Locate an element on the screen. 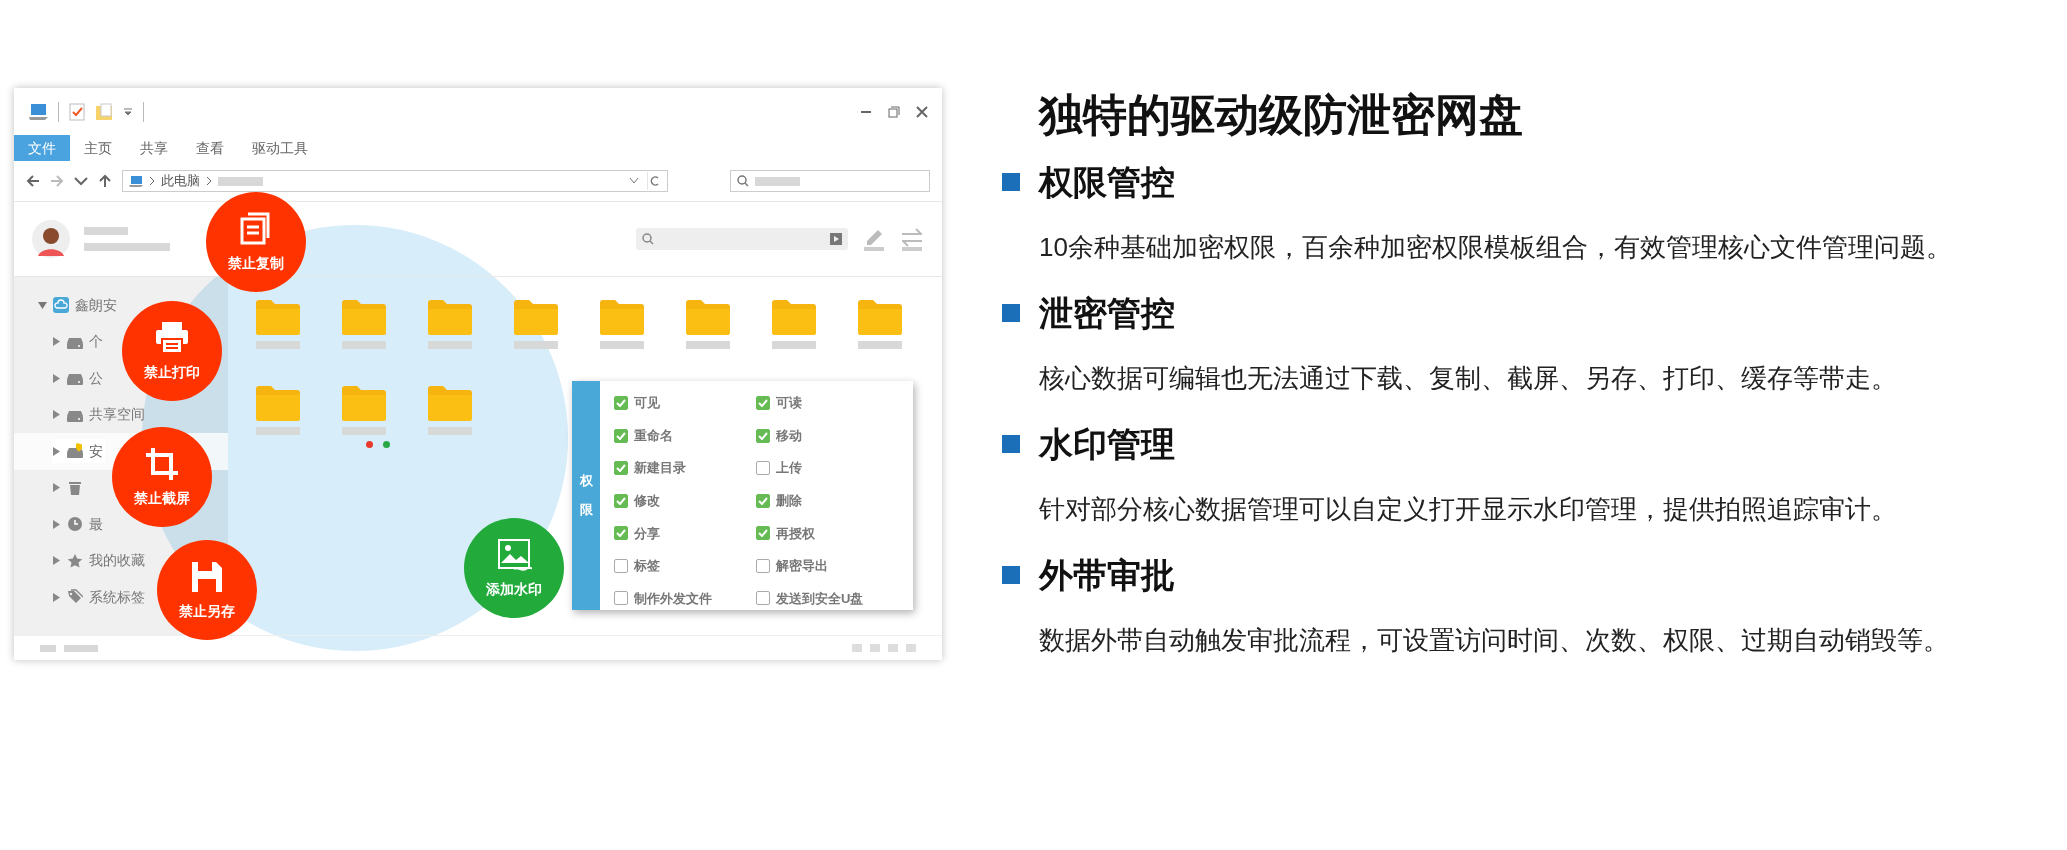  trash-icon is located at coordinates (75, 487).